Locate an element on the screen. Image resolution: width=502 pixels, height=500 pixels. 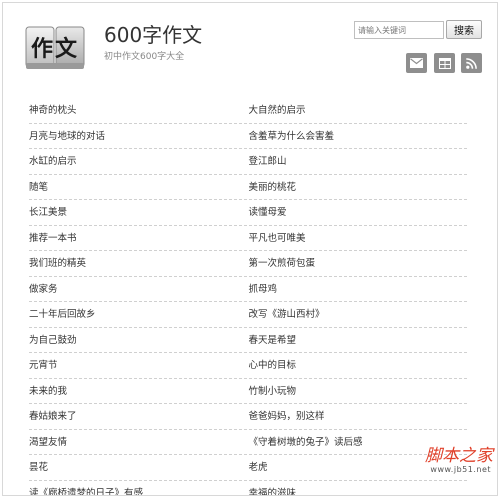
watermark-url: www.jb51.net is located at coordinates (460, 469).